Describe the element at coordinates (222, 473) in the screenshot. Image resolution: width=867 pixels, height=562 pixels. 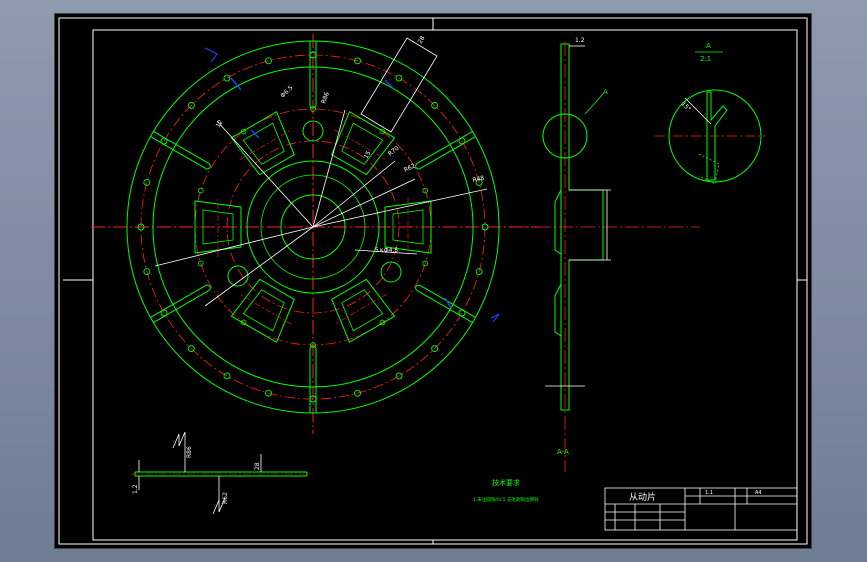
I see `flat-section-view: R86 R62 28 1.2` at that location.